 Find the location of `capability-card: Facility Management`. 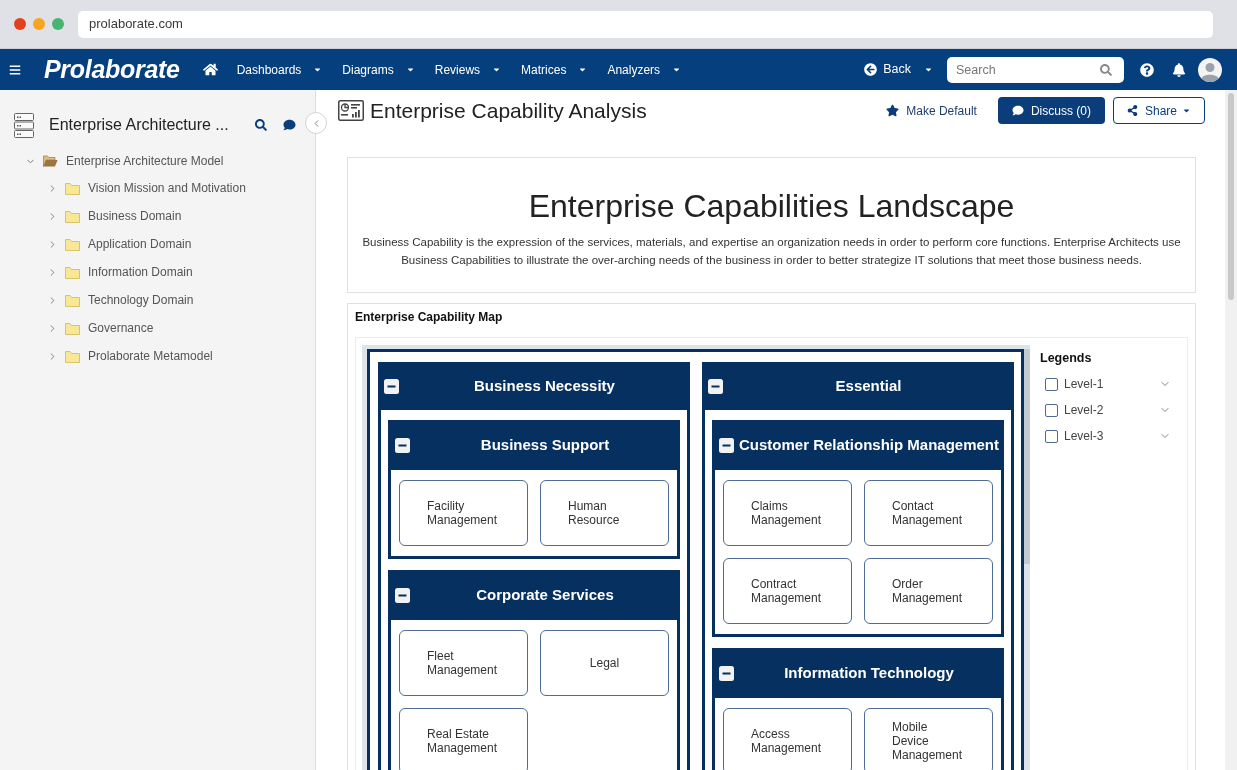

capability-card: Facility Management is located at coordinates (463, 513).